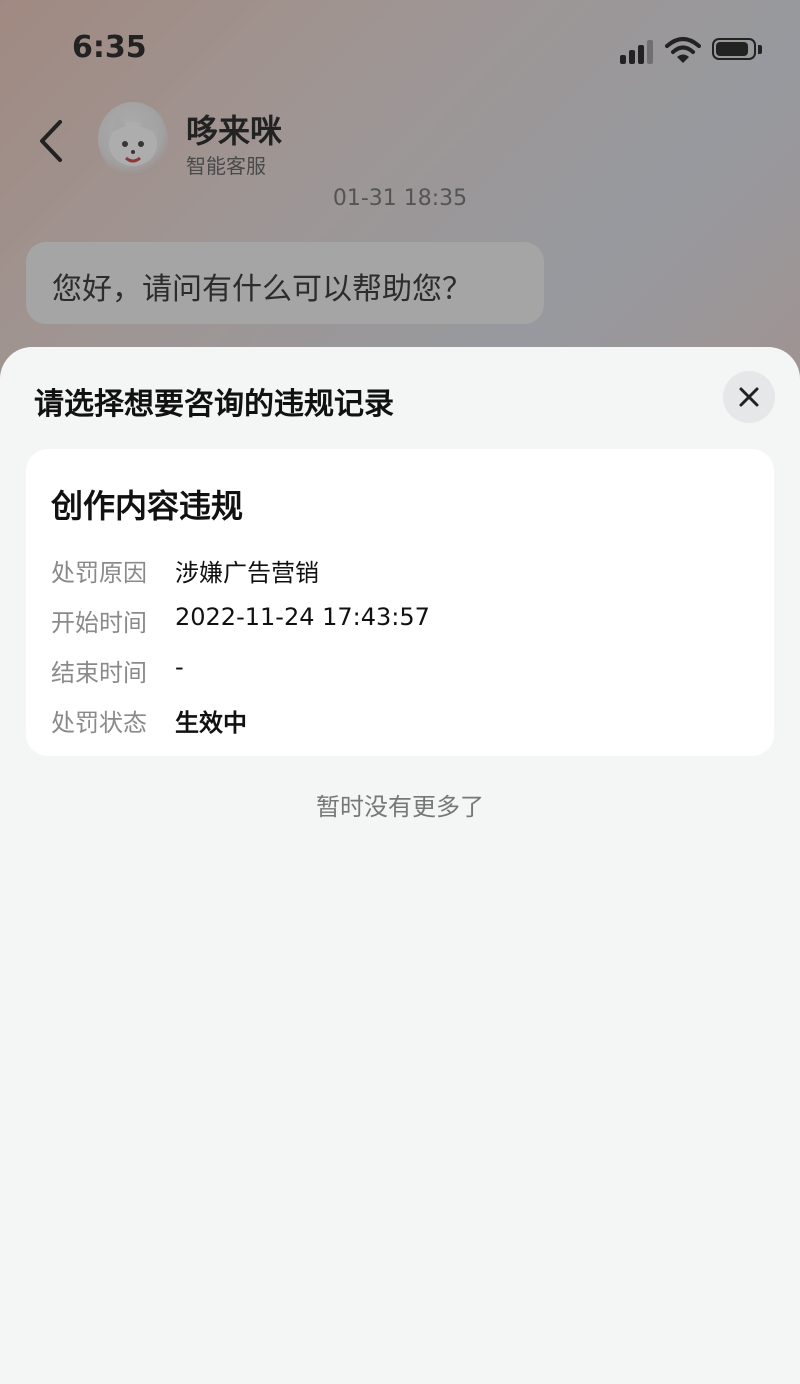 This screenshot has width=800, height=1384. I want to click on record-title: 创作内容违规, so click(147, 506).